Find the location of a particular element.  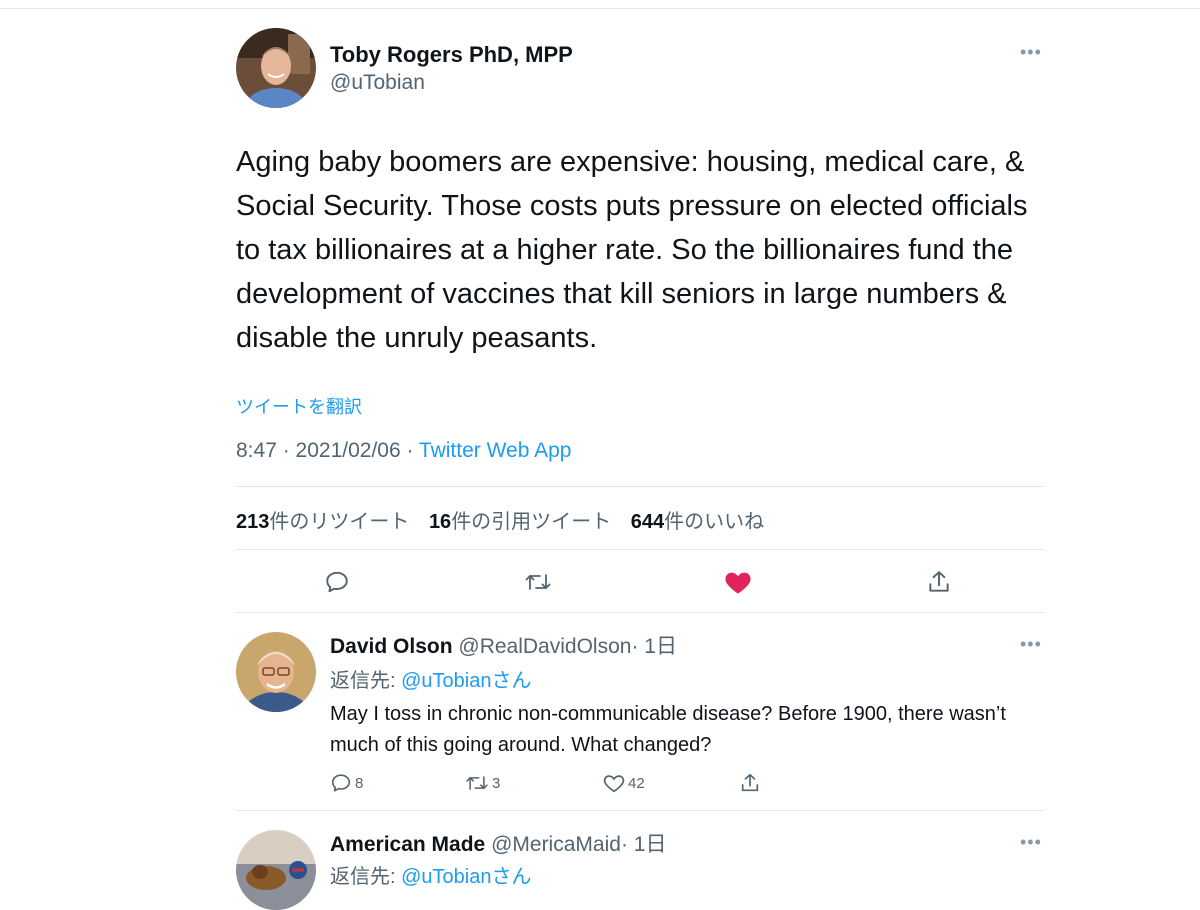

retweet-count: 3 is located at coordinates (496, 783).